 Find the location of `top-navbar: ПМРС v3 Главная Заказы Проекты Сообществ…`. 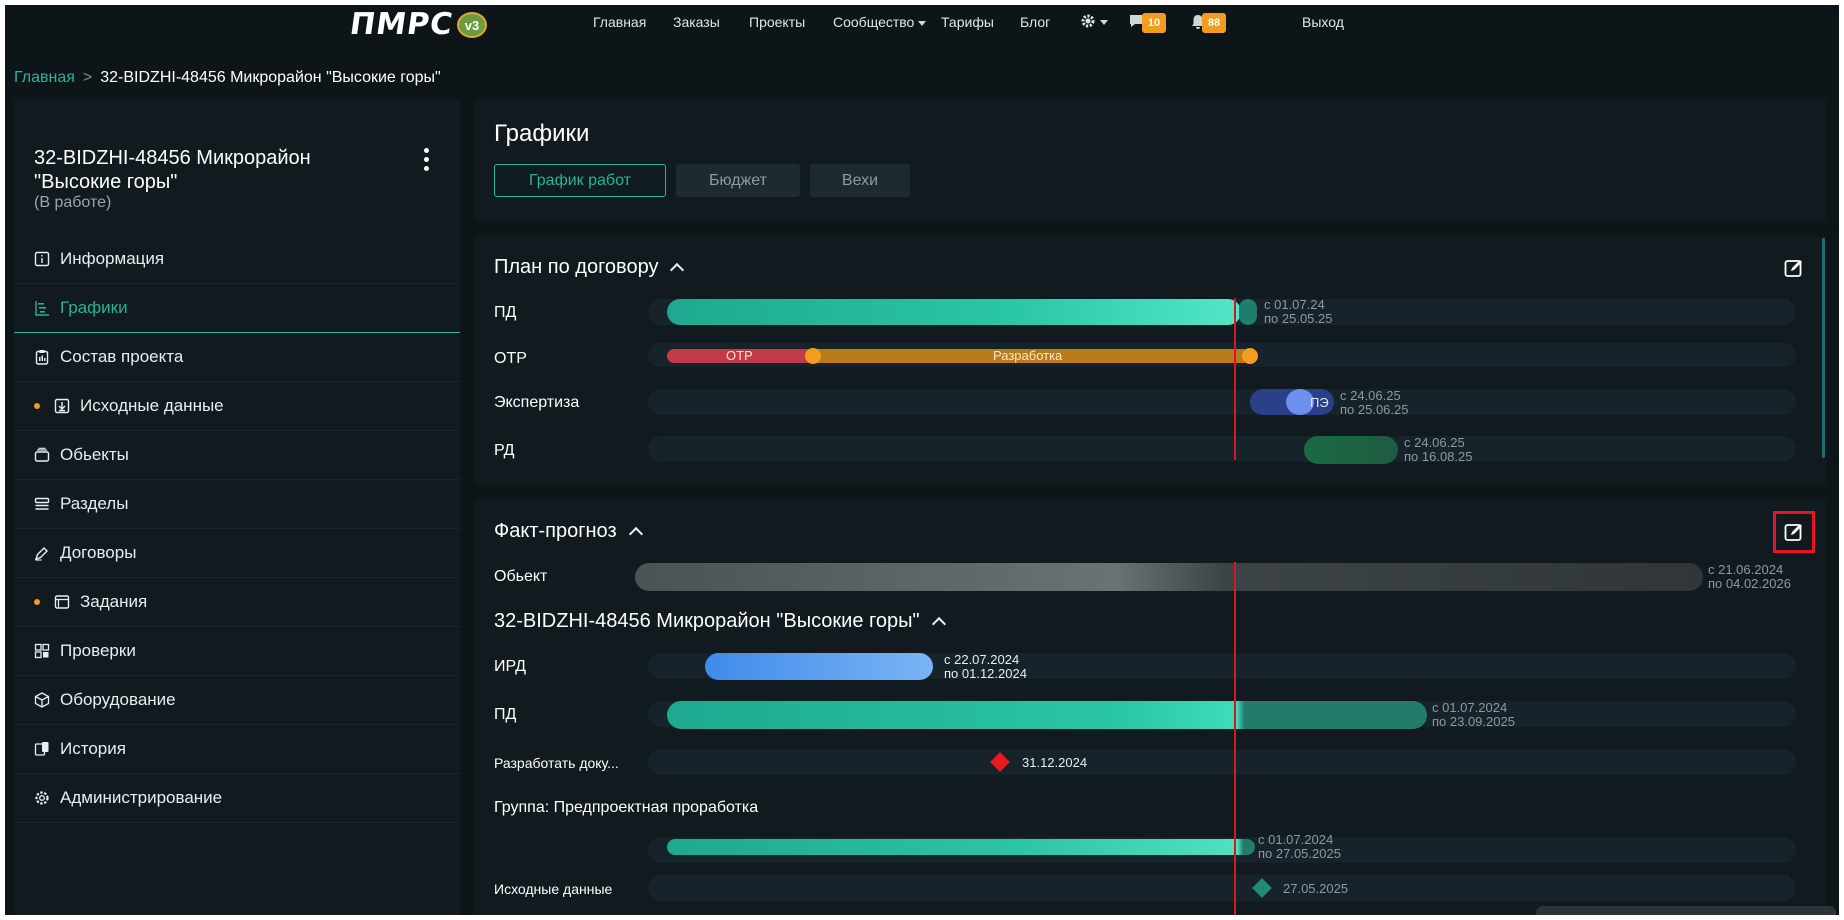

top-navbar: ПМРС v3 Главная Заказы Проекты Сообществ… is located at coordinates (922, 25).